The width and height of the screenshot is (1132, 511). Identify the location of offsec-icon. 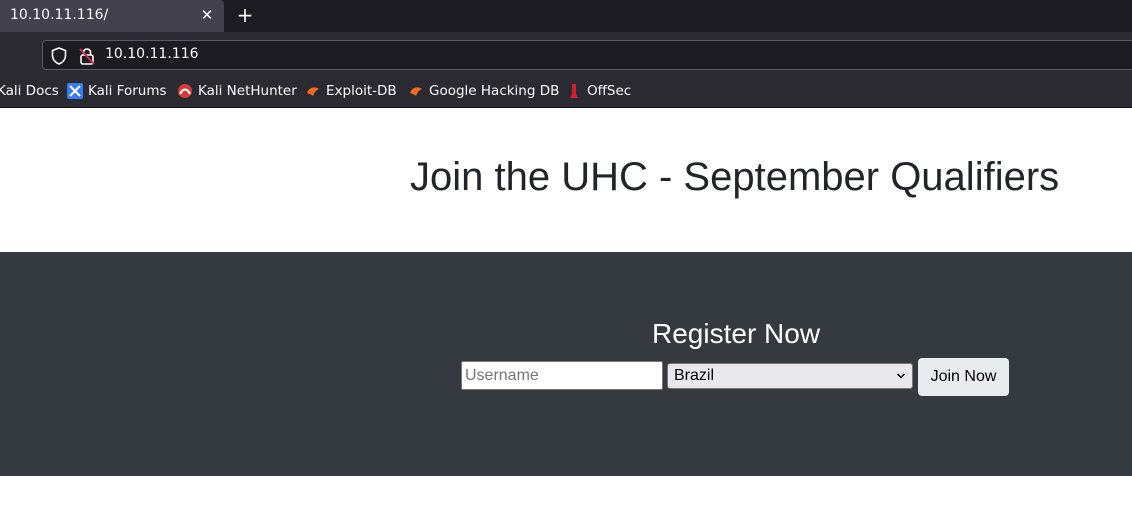
(574, 91).